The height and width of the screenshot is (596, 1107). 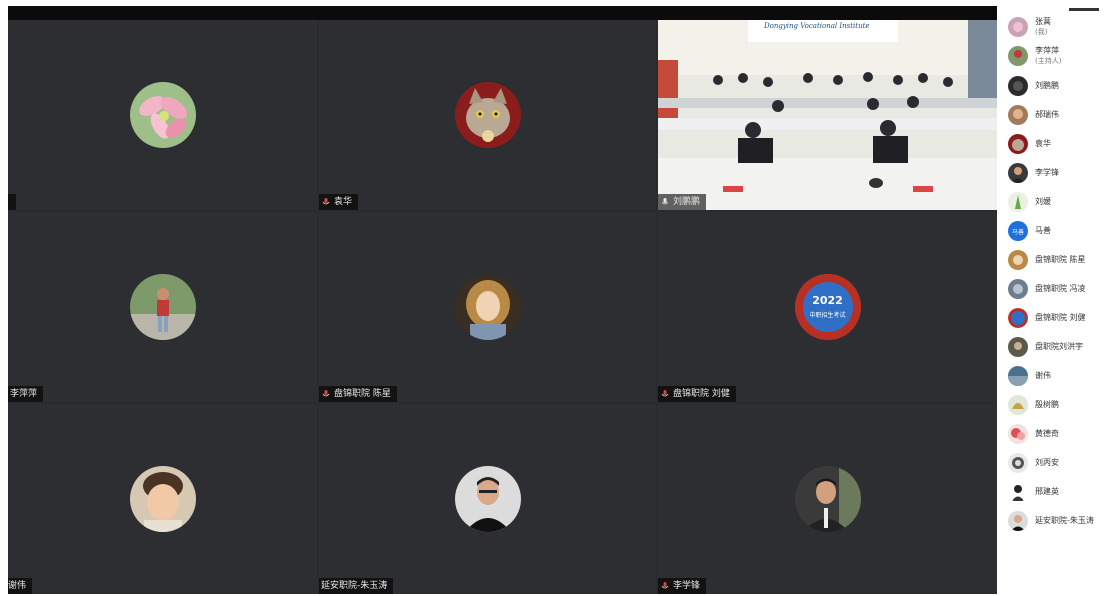 I want to click on video-tile-3: Dongying Vocational Institute 刘鹏鹏, so click(x=827, y=115).